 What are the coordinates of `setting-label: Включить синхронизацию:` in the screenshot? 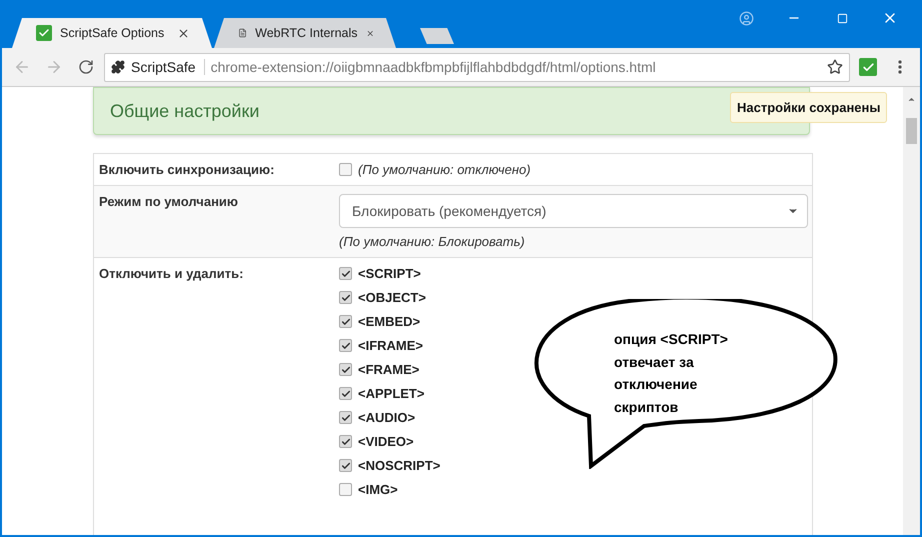 It's located at (187, 169).